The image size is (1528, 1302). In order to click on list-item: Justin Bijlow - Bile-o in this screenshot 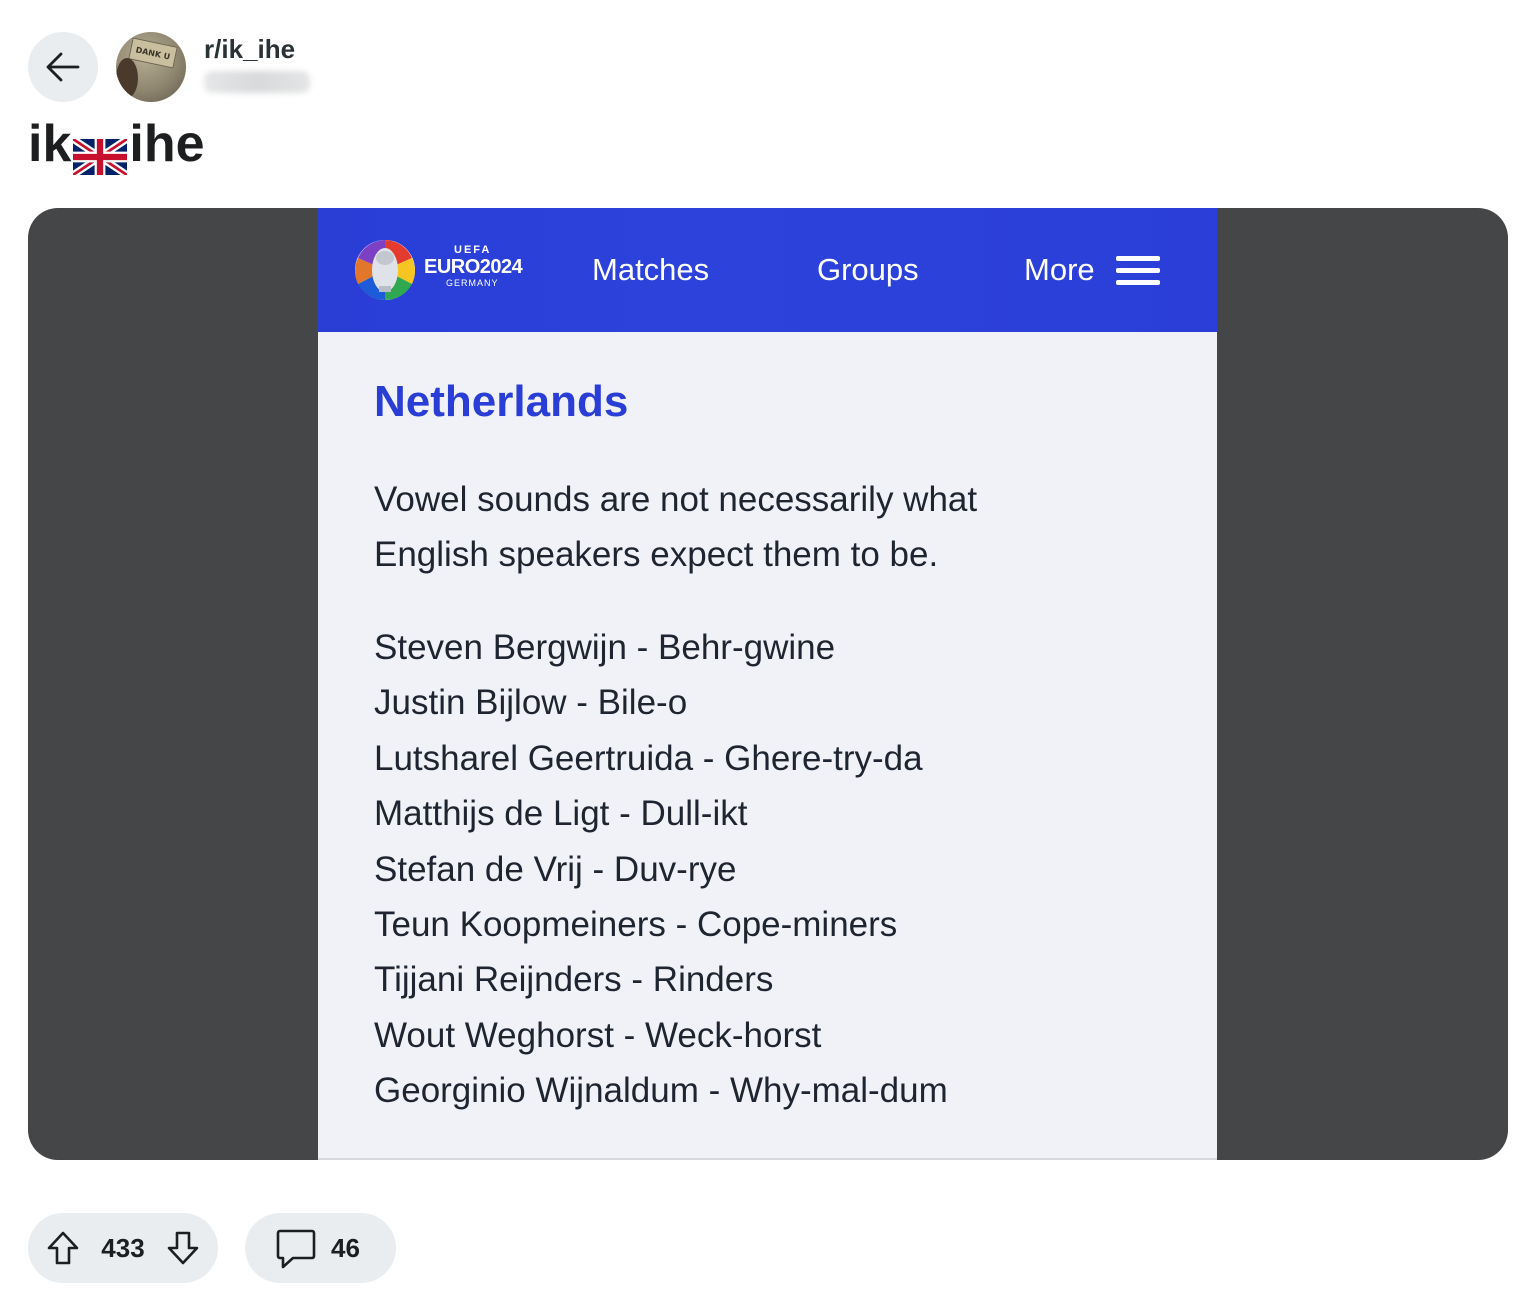, I will do `click(531, 703)`.